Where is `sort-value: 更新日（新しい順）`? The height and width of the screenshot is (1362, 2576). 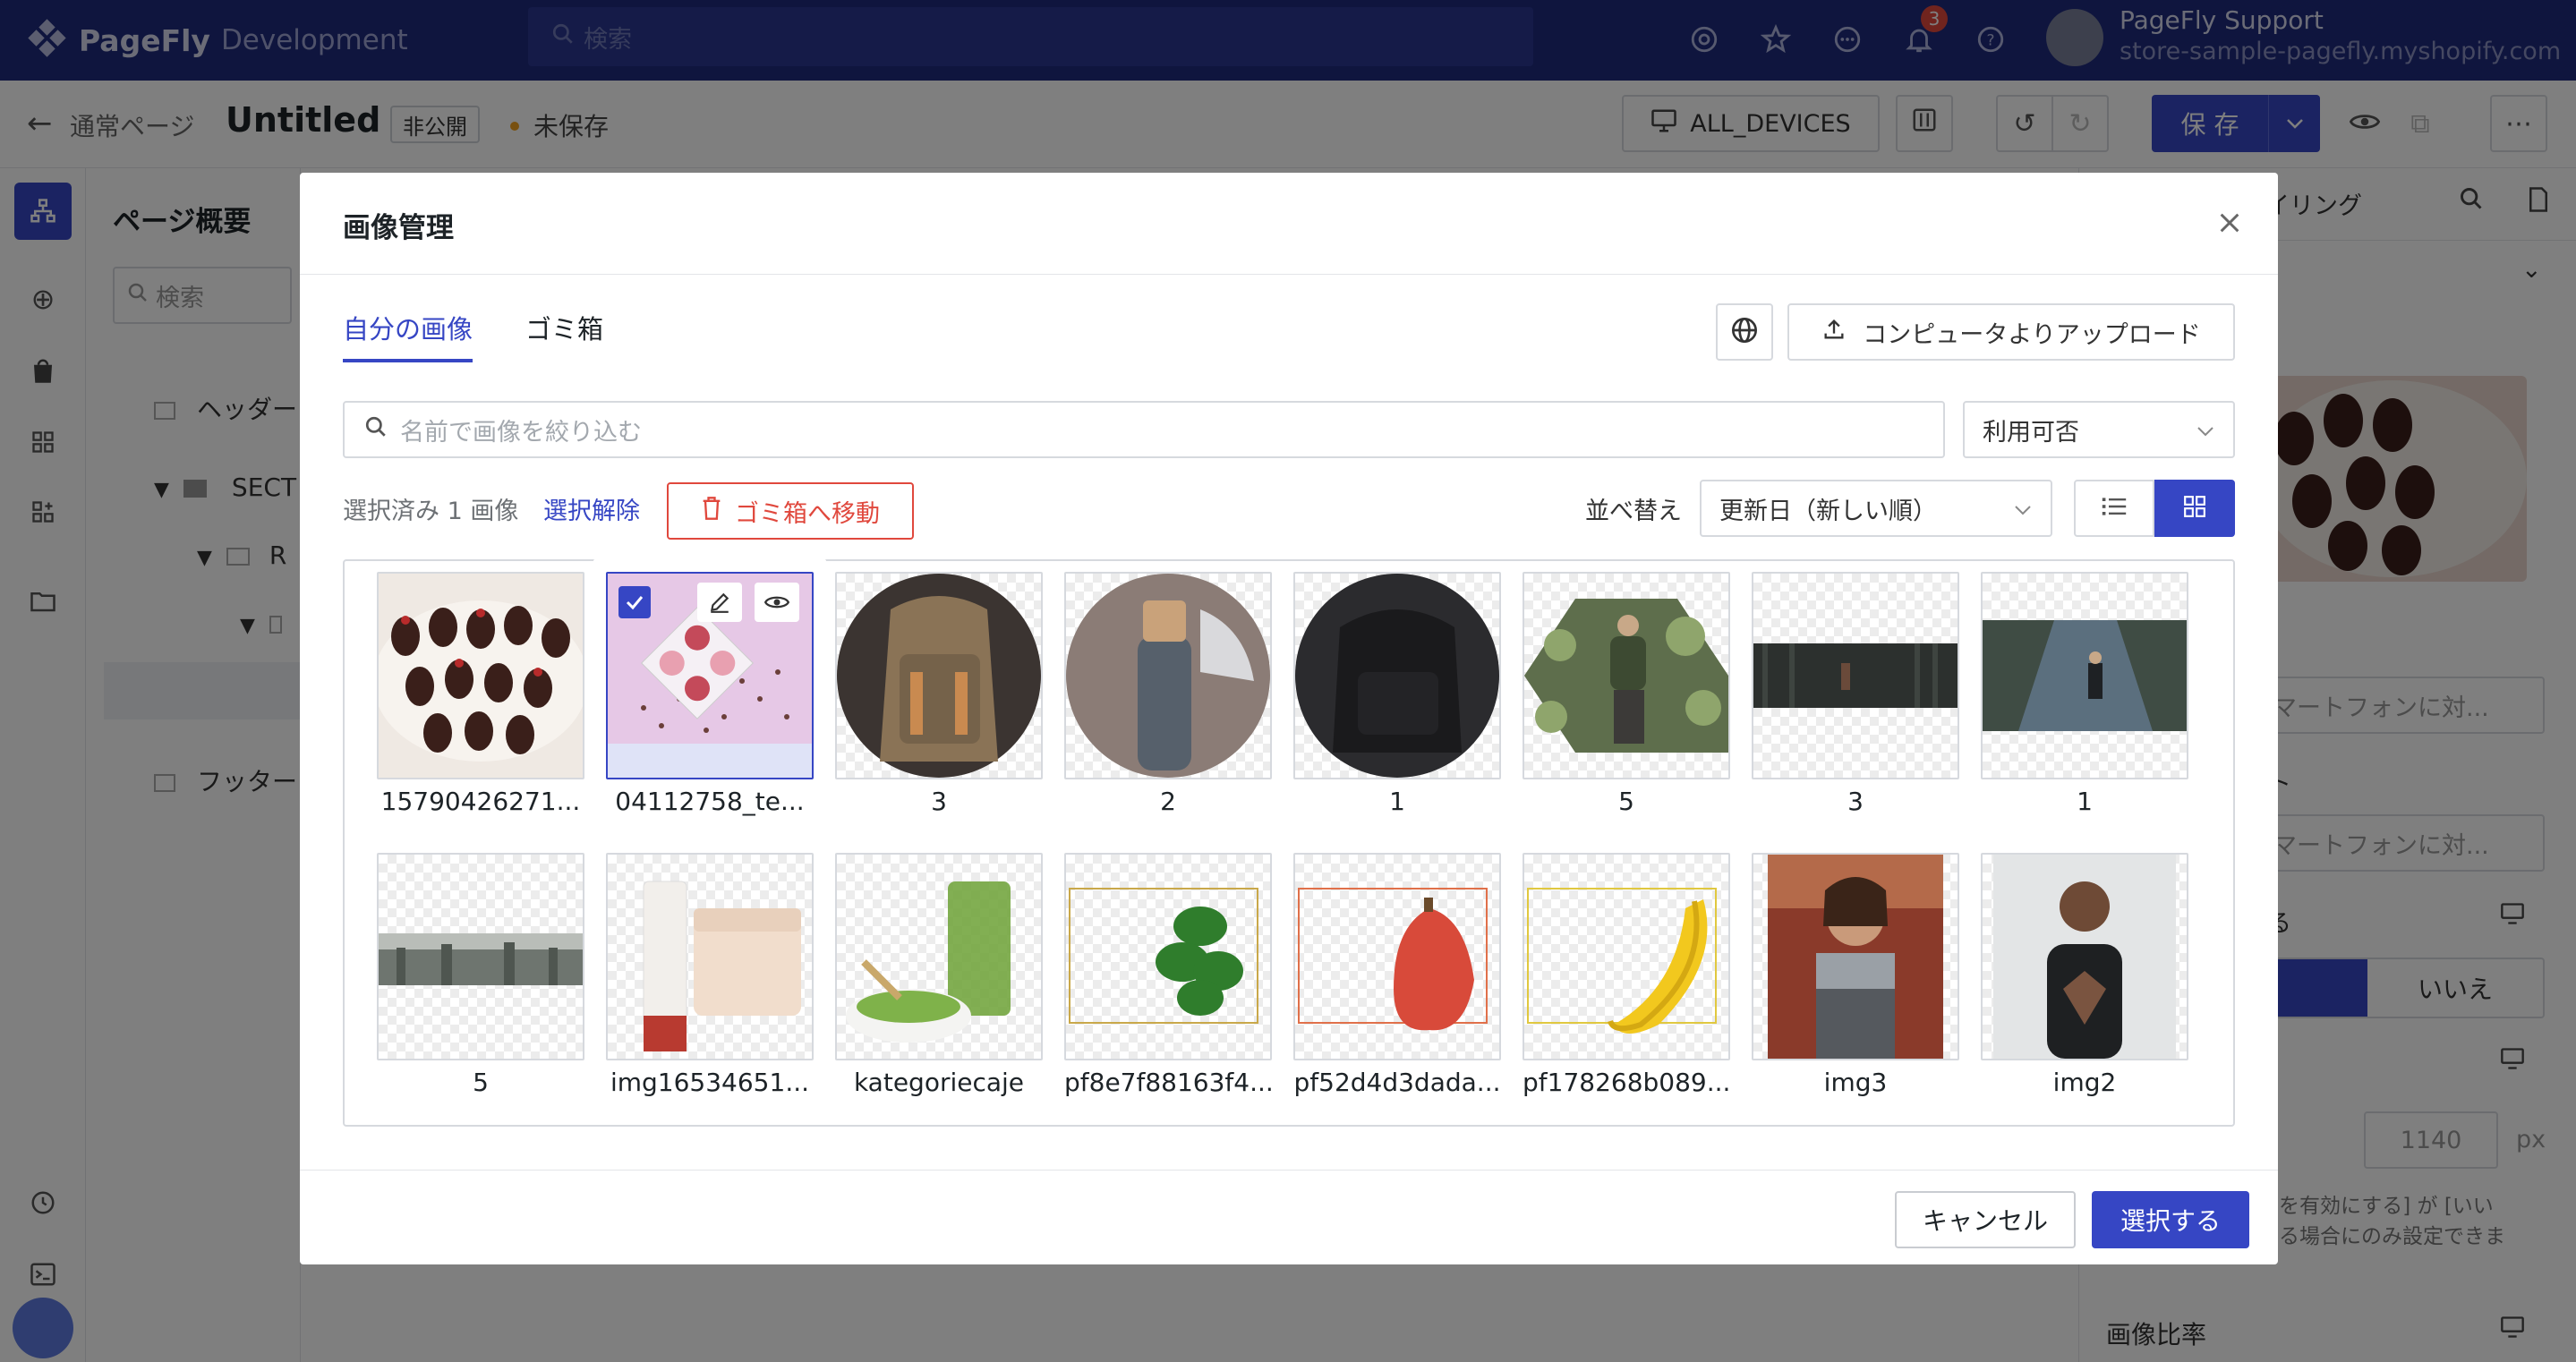
sort-value: 更新日（新しい順） is located at coordinates (1828, 511).